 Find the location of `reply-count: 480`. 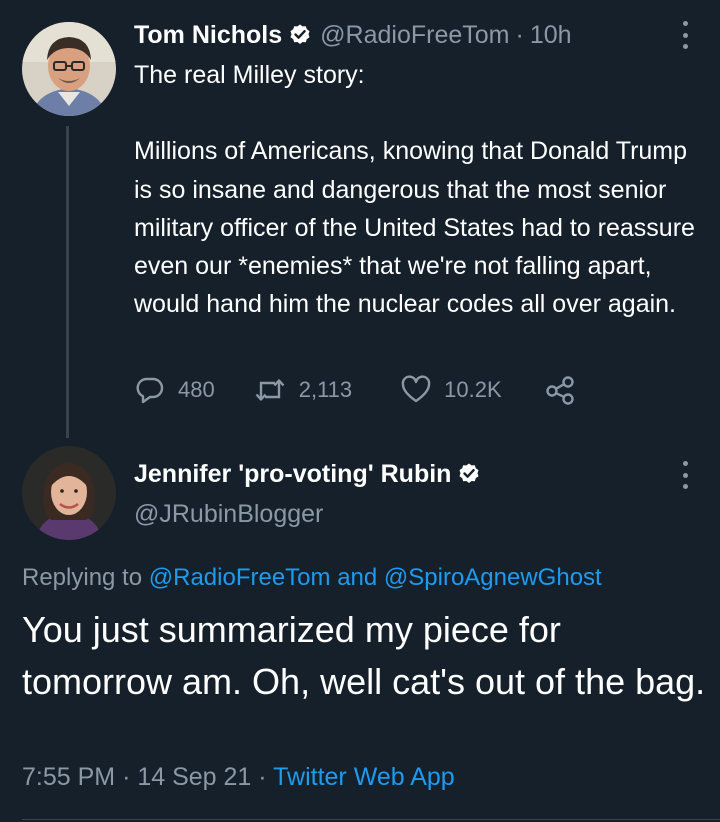

reply-count: 480 is located at coordinates (196, 389).